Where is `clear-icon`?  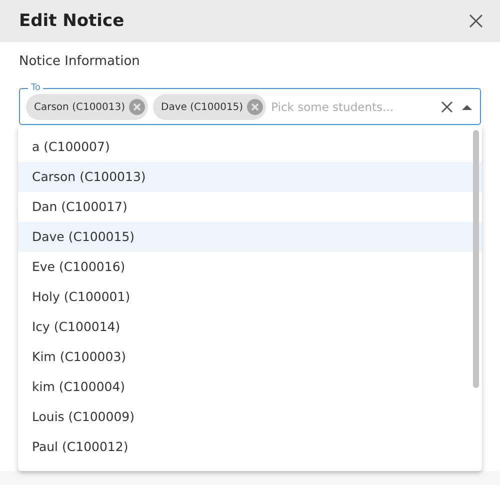
clear-icon is located at coordinates (447, 107).